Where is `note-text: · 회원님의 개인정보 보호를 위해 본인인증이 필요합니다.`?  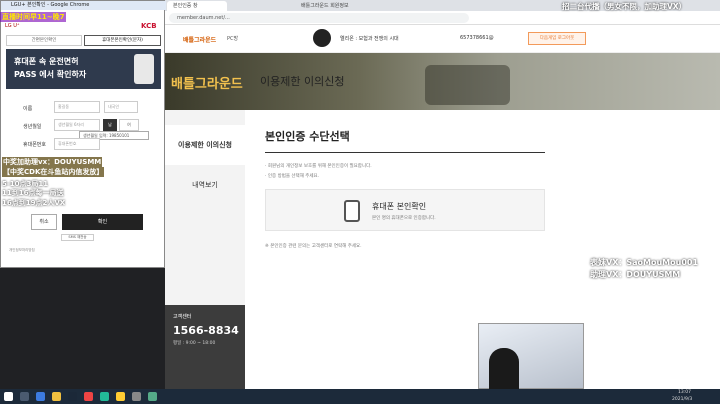 note-text: · 회원님의 개인정보 보호를 위해 본인인증이 필요합니다. is located at coordinates (318, 166).